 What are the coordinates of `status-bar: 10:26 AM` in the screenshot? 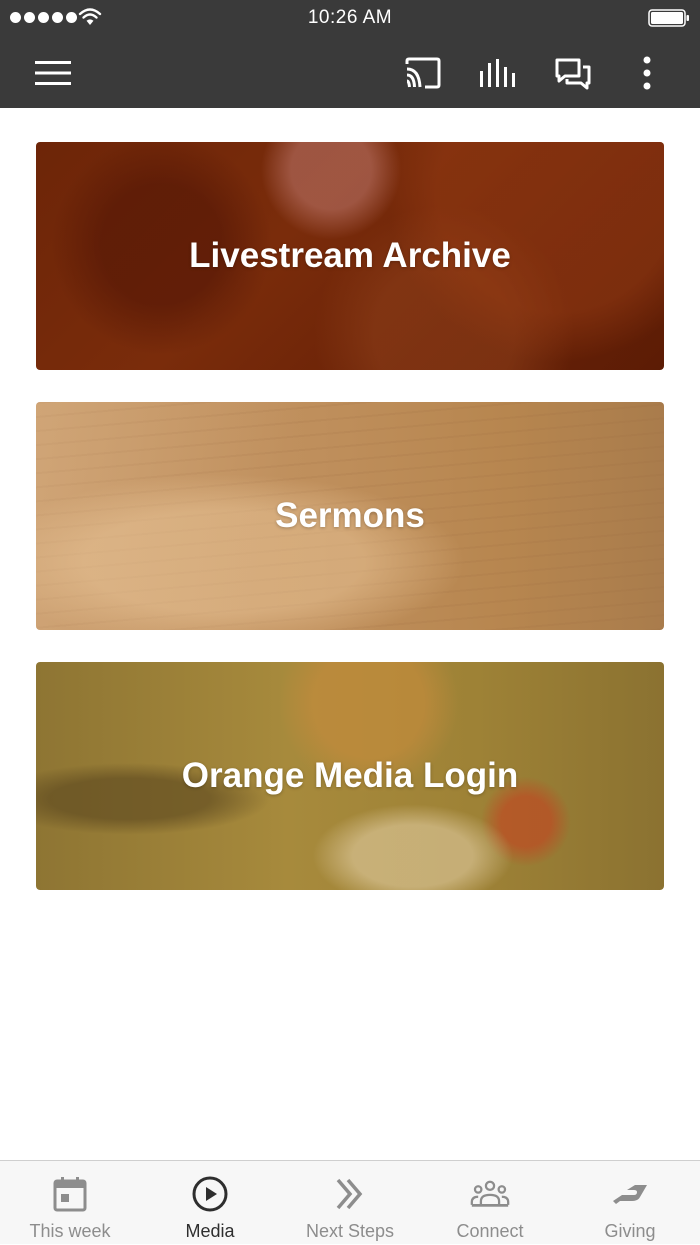 It's located at (350, 19).